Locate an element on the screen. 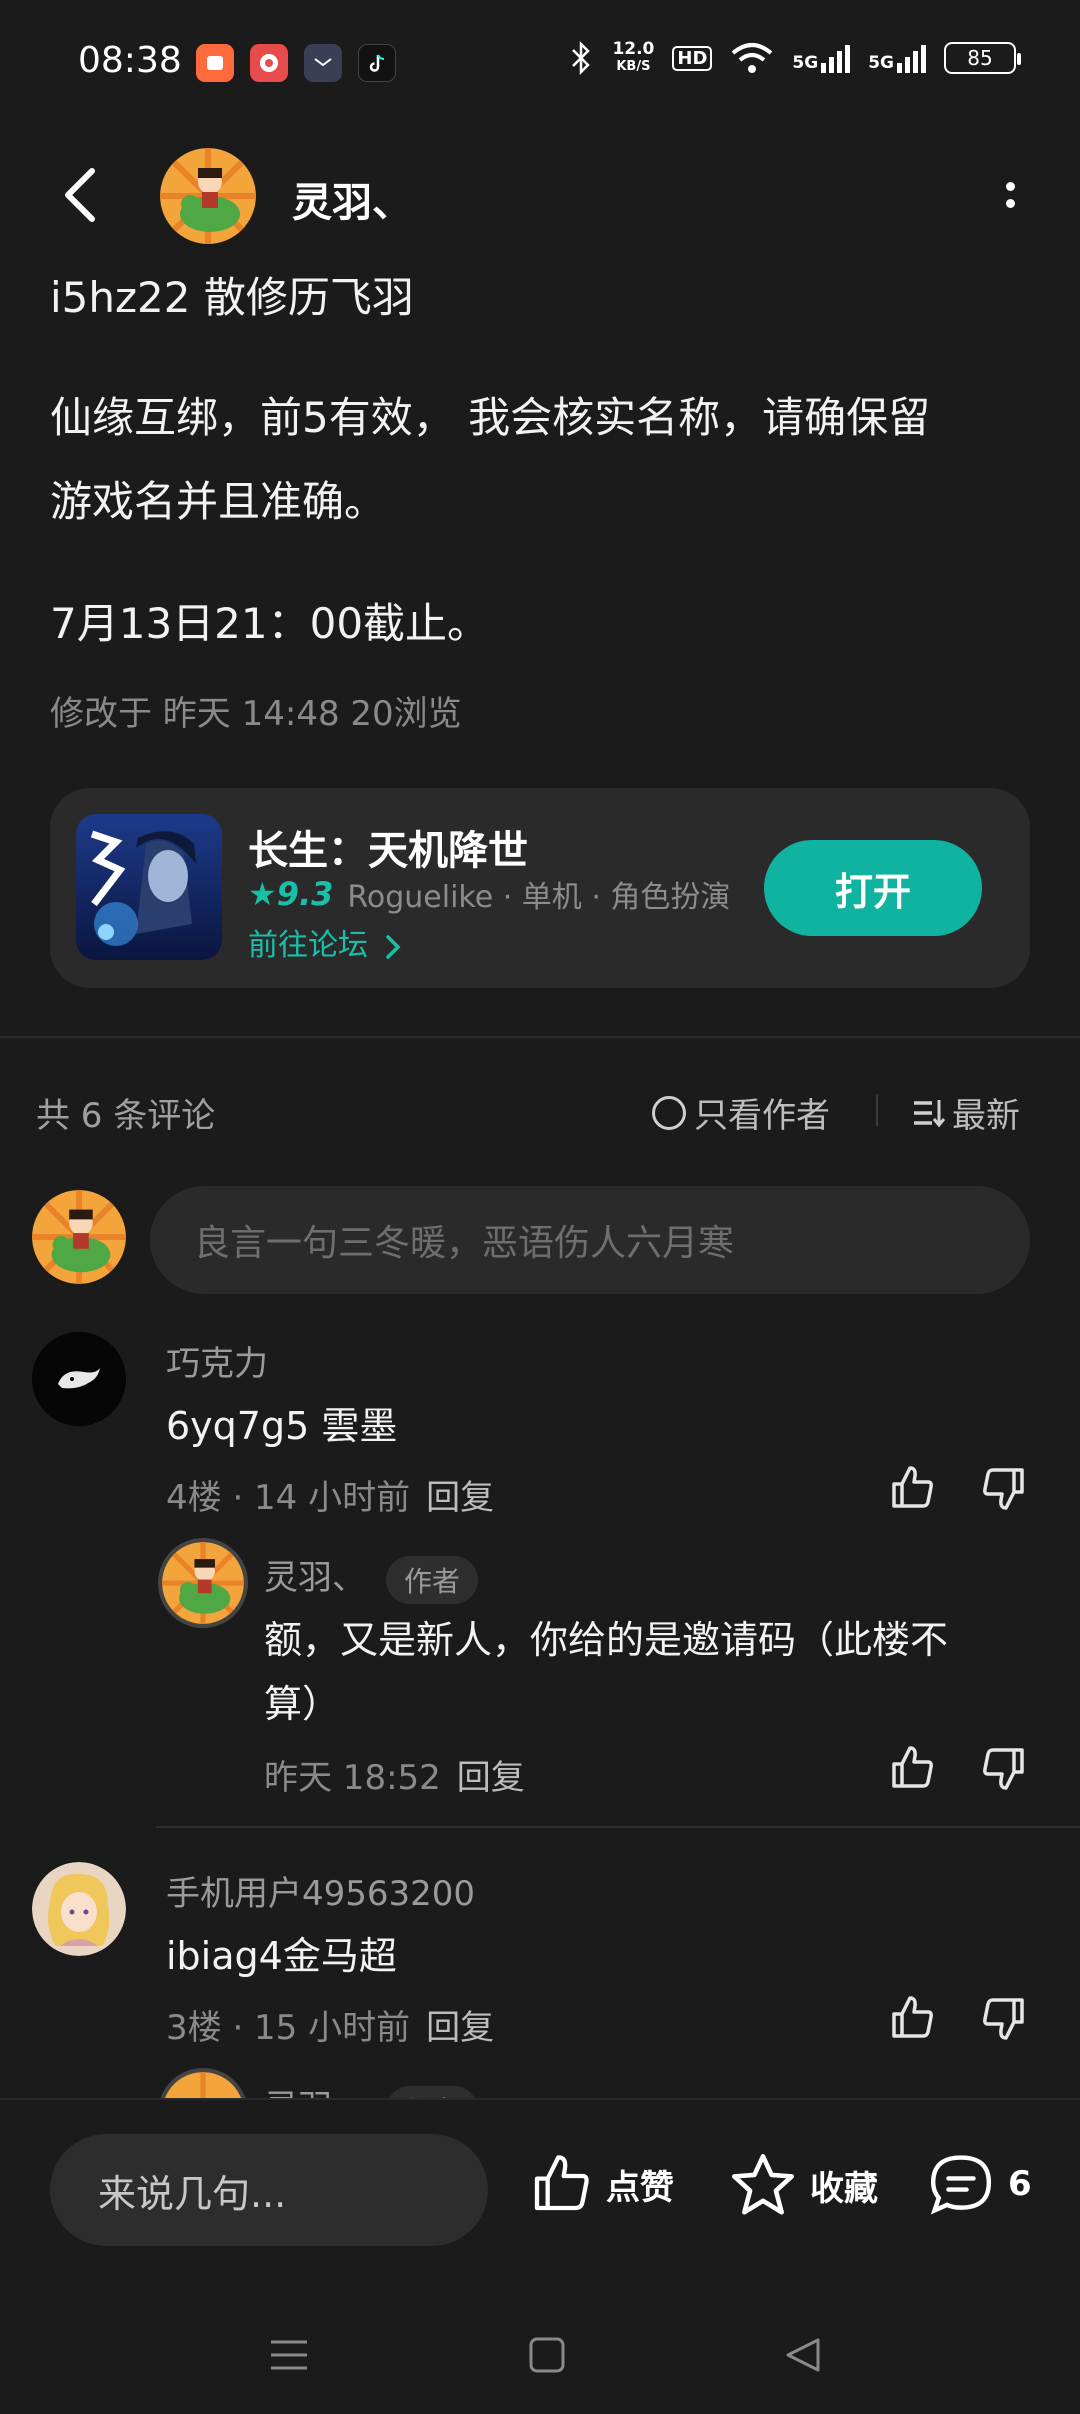 The height and width of the screenshot is (2414, 1080). comment-text: ibiag4金马超 is located at coordinates (281, 1956).